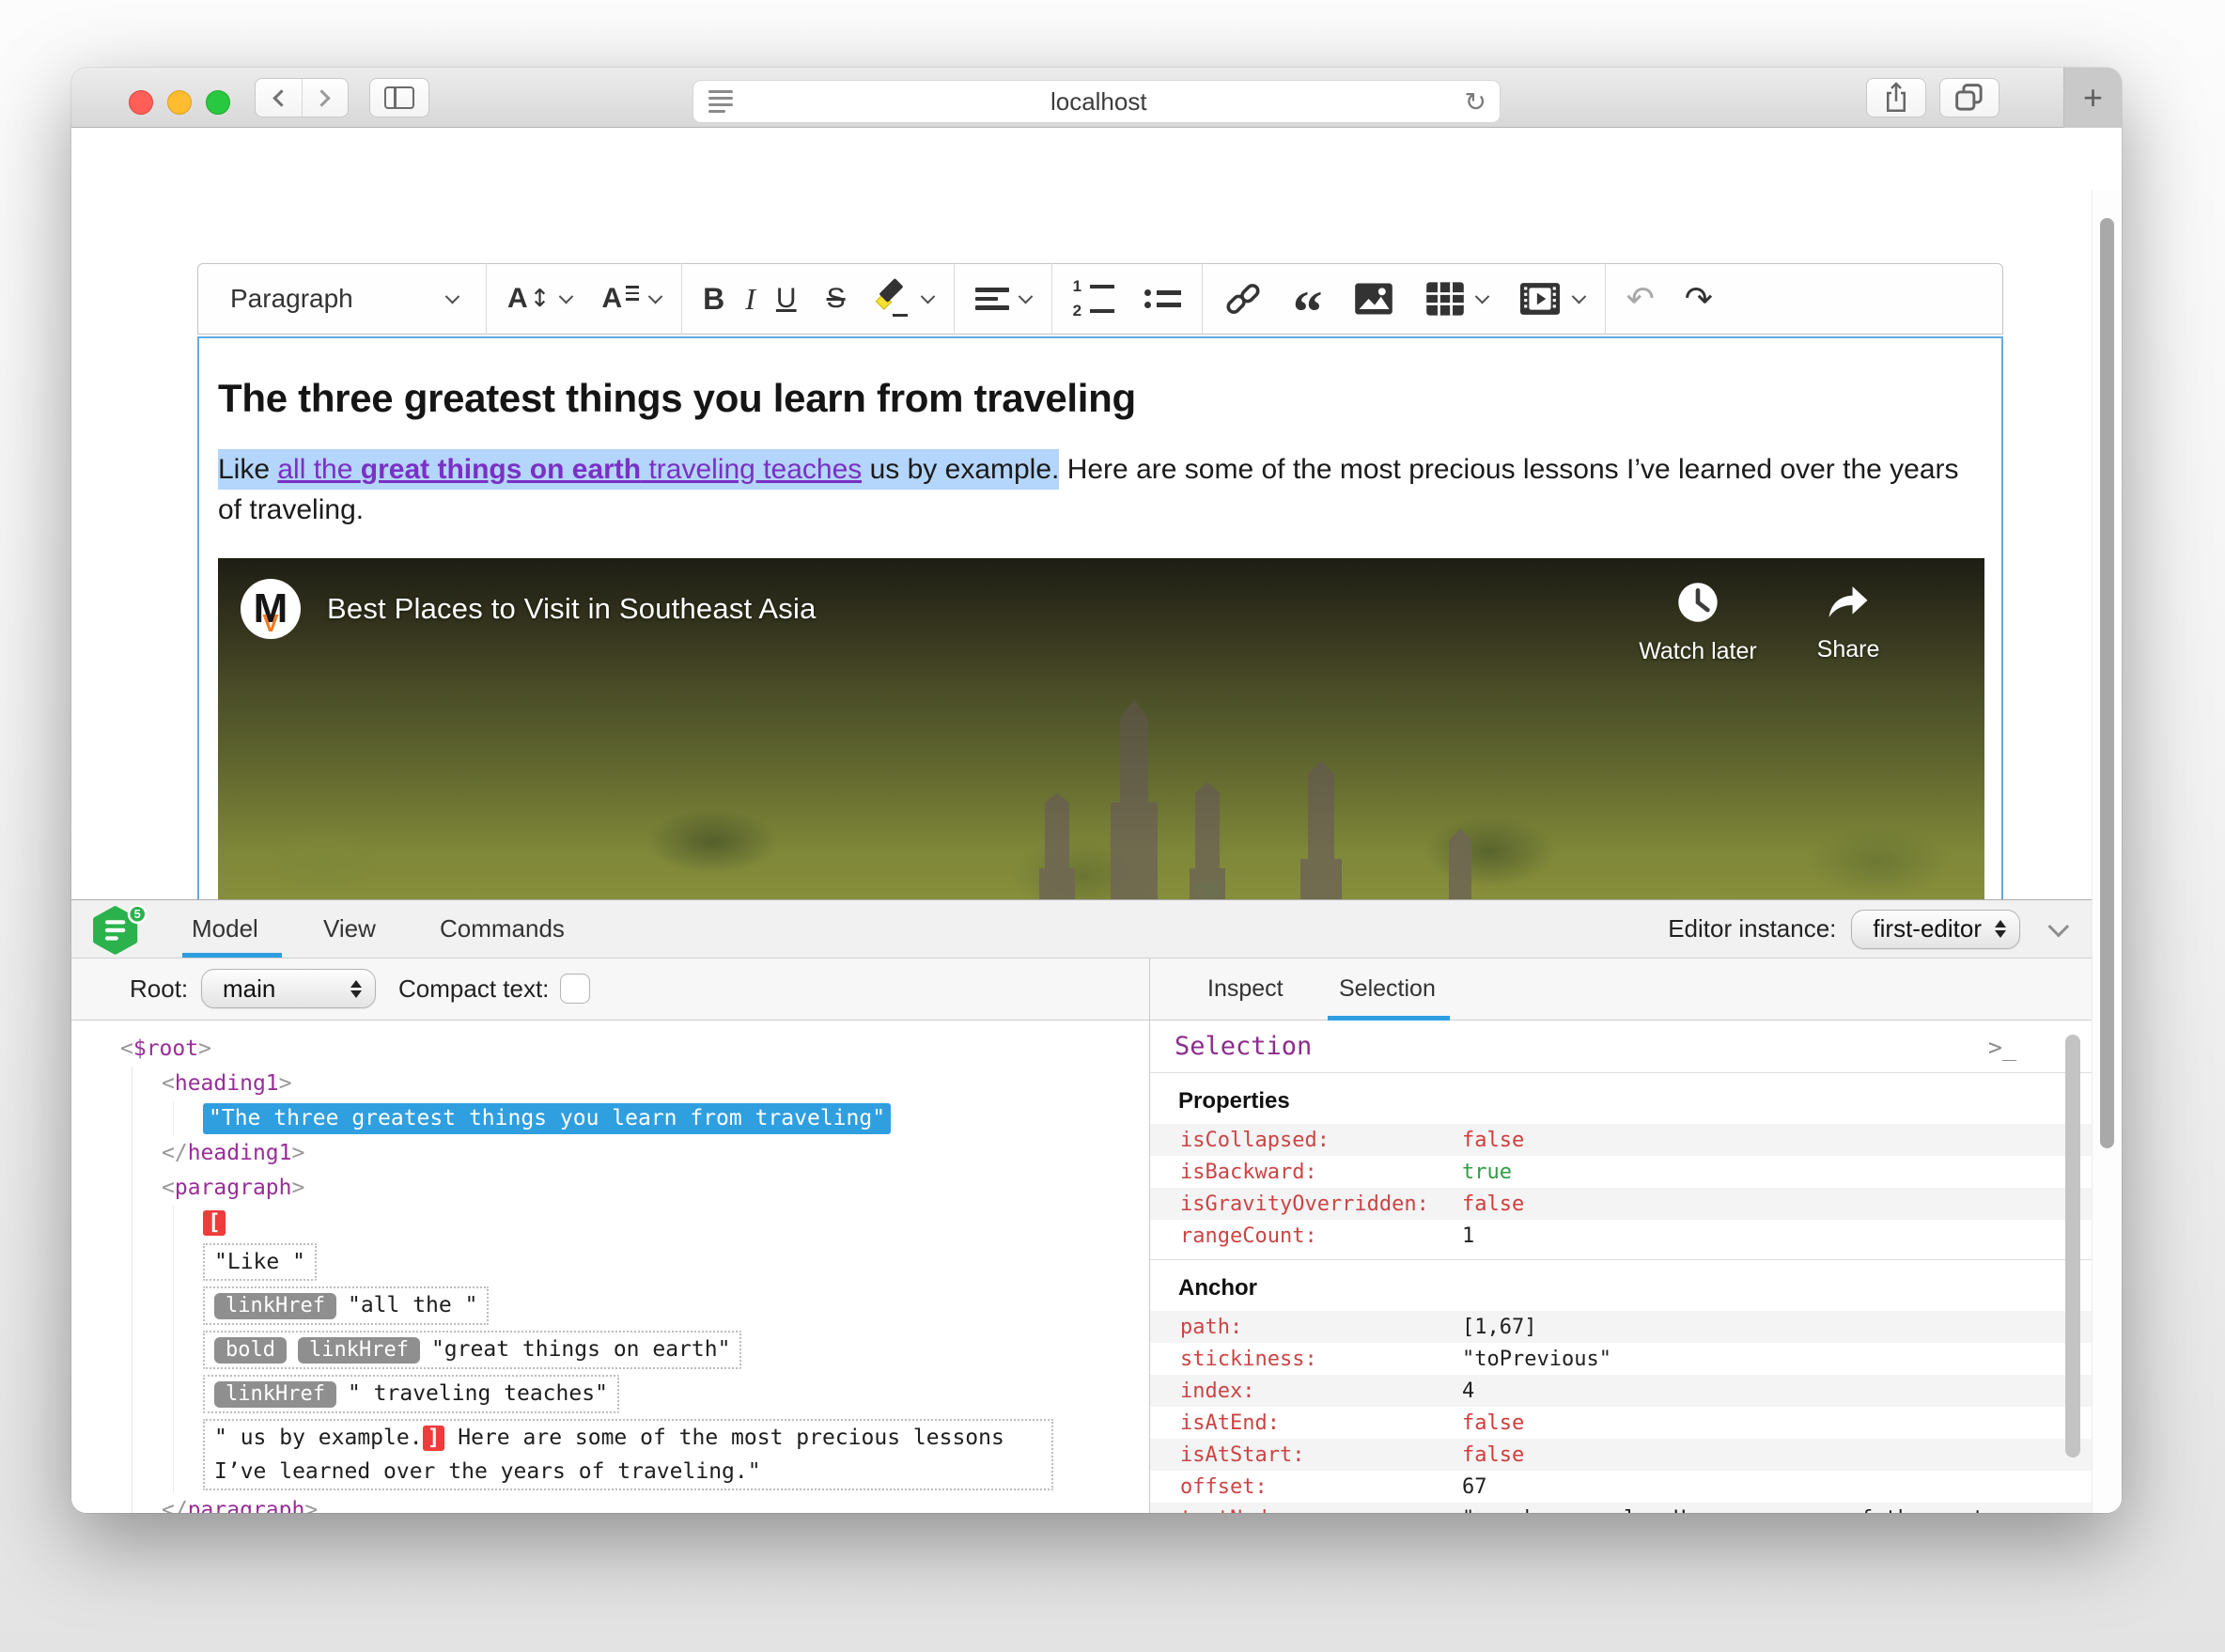  Describe the element at coordinates (434, 1438) in the screenshot. I see `tree-token-mark: ]` at that location.